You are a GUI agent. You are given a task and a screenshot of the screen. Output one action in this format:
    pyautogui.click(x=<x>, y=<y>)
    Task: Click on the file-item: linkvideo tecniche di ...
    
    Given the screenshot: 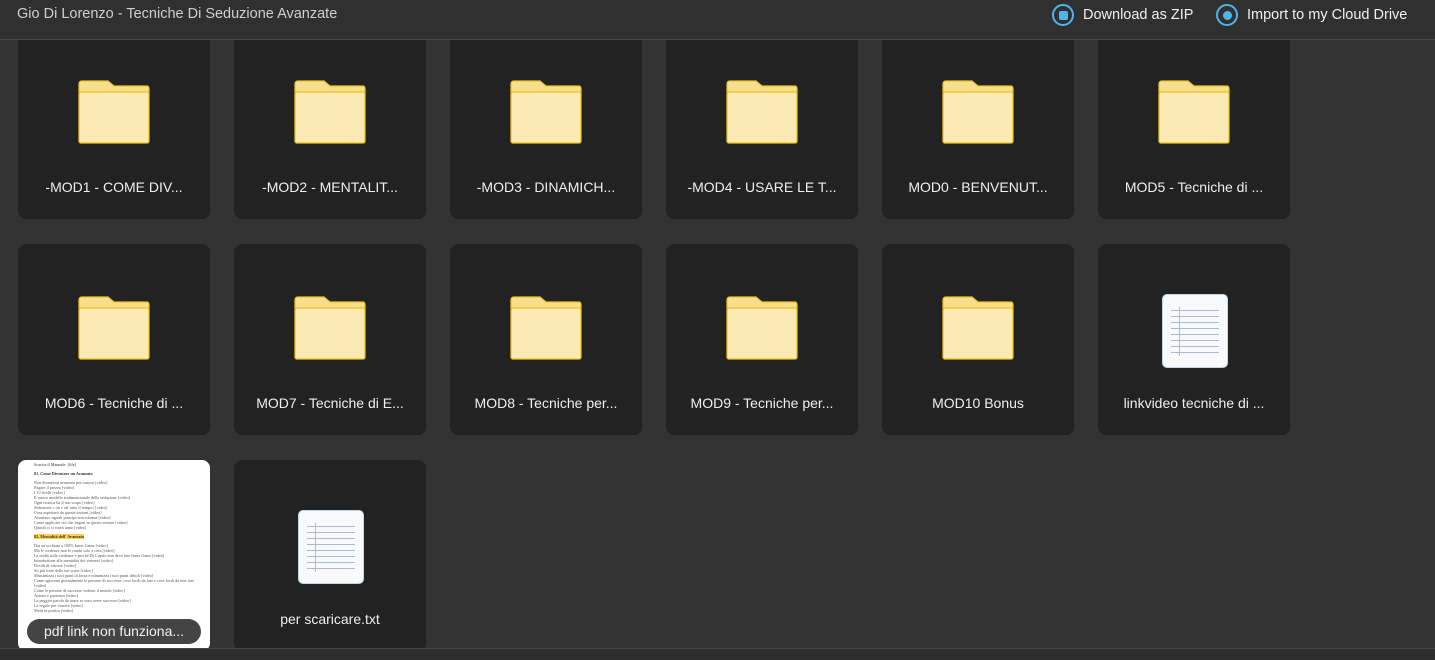 What is the action you would take?
    pyautogui.click(x=1194, y=339)
    